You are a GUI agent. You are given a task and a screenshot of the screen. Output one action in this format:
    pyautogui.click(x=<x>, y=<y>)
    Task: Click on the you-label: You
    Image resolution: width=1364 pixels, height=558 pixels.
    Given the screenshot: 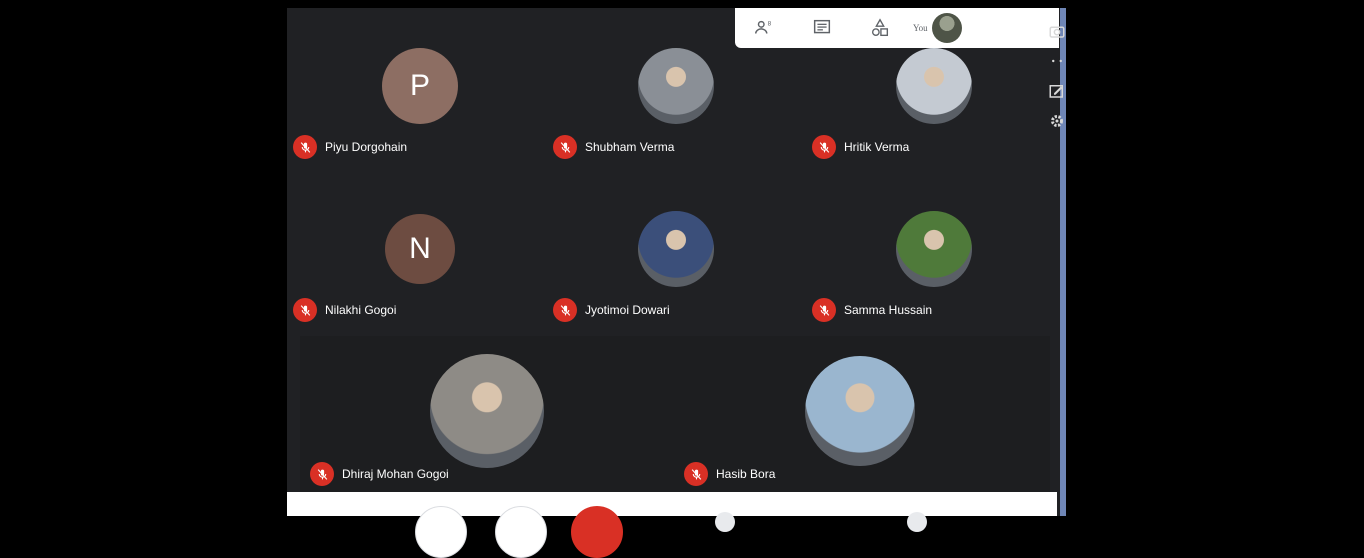 What is the action you would take?
    pyautogui.click(x=920, y=28)
    